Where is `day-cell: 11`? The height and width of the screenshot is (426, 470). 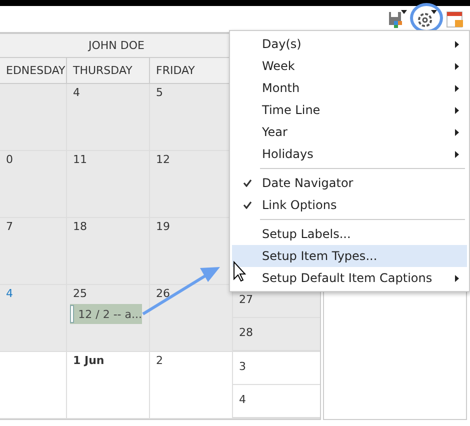
day-cell: 11 is located at coordinates (108, 184).